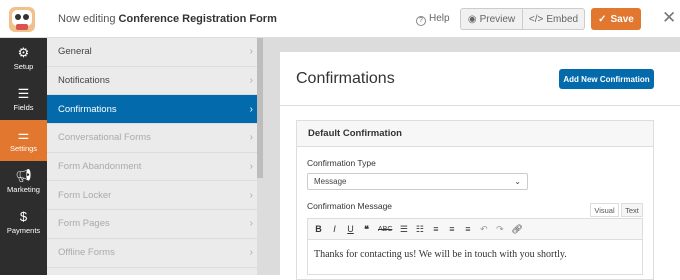  Describe the element at coordinates (451, 229) in the screenshot. I see `align-center-icon: ≡` at that location.